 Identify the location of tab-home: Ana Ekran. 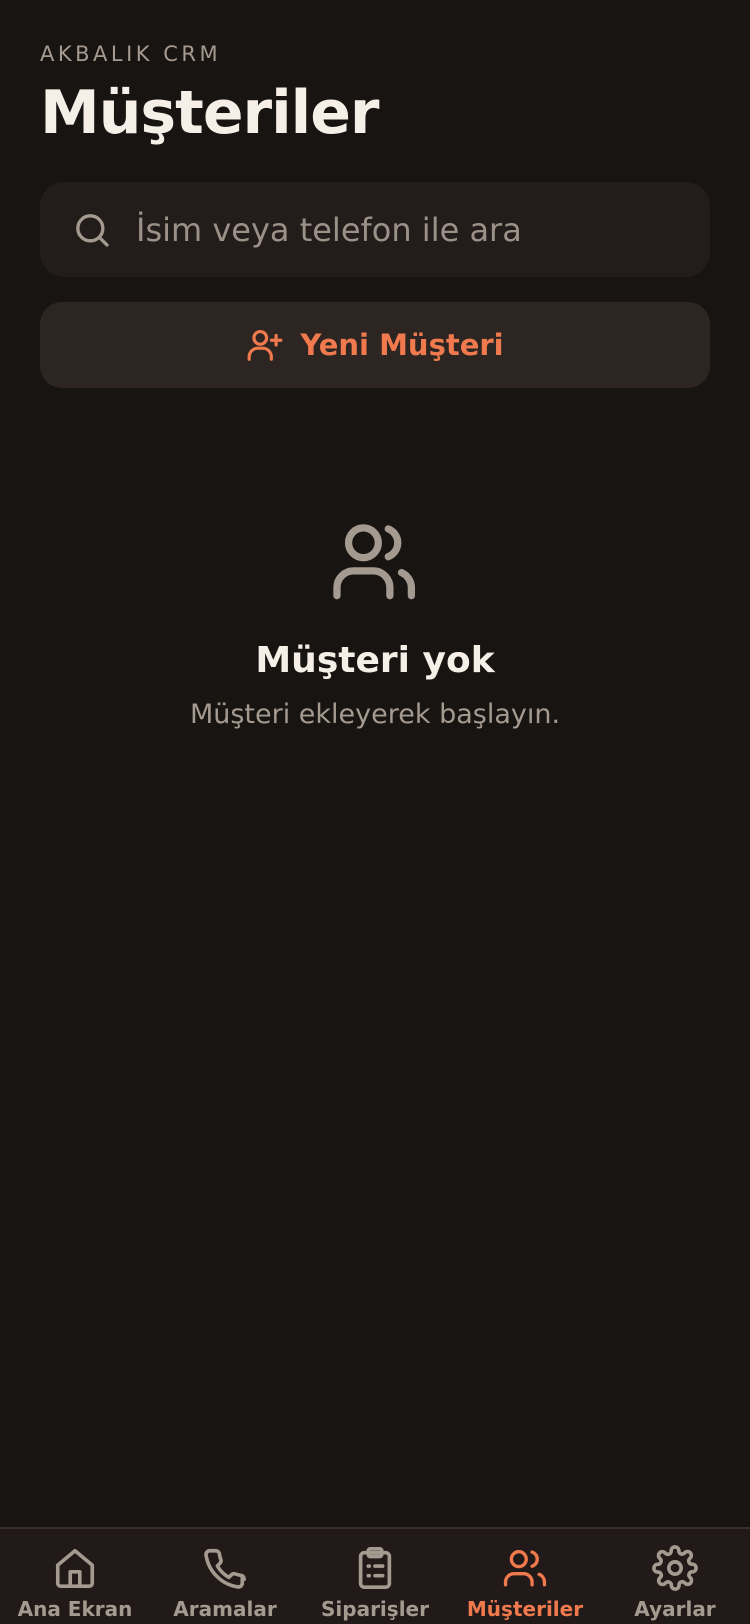
(75, 1576).